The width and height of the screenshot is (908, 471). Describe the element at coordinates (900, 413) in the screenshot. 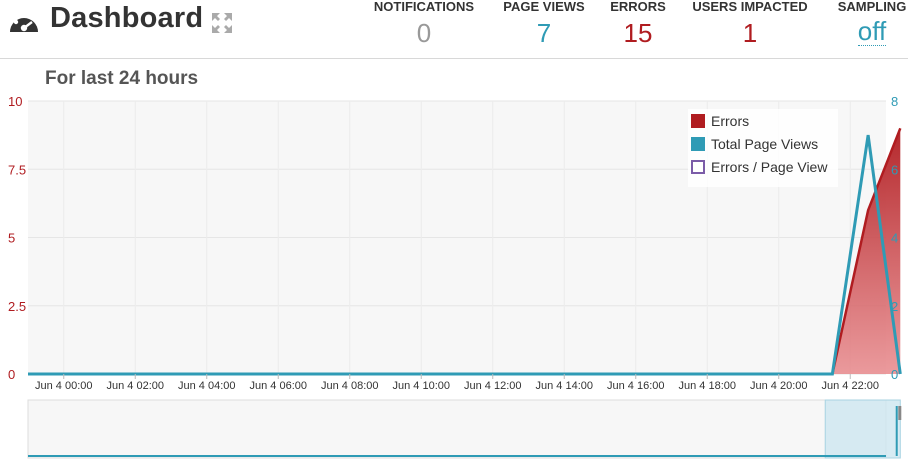

I see `navigator-handle` at that location.